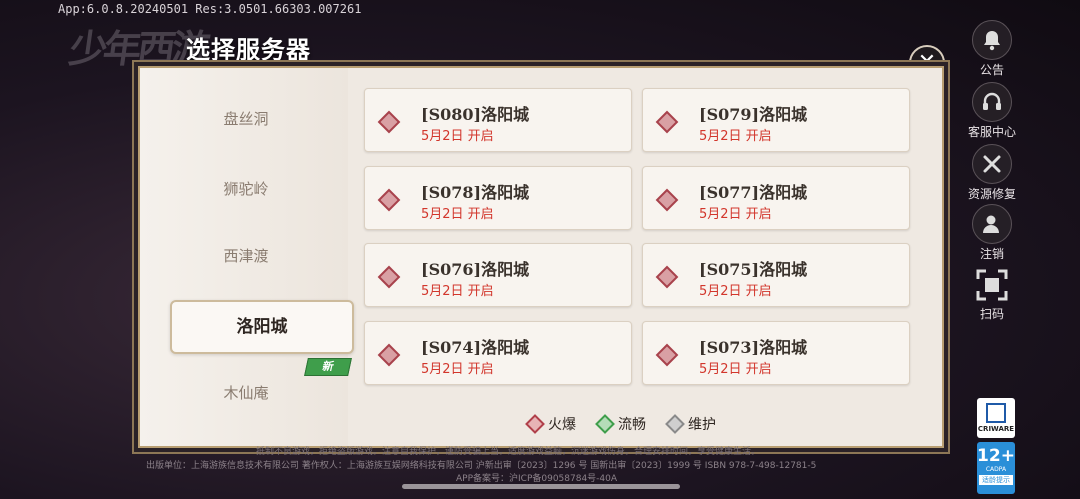 This screenshot has width=1080, height=499. What do you see at coordinates (991, 314) in the screenshot?
I see `scan-label: 扫码` at bounding box center [991, 314].